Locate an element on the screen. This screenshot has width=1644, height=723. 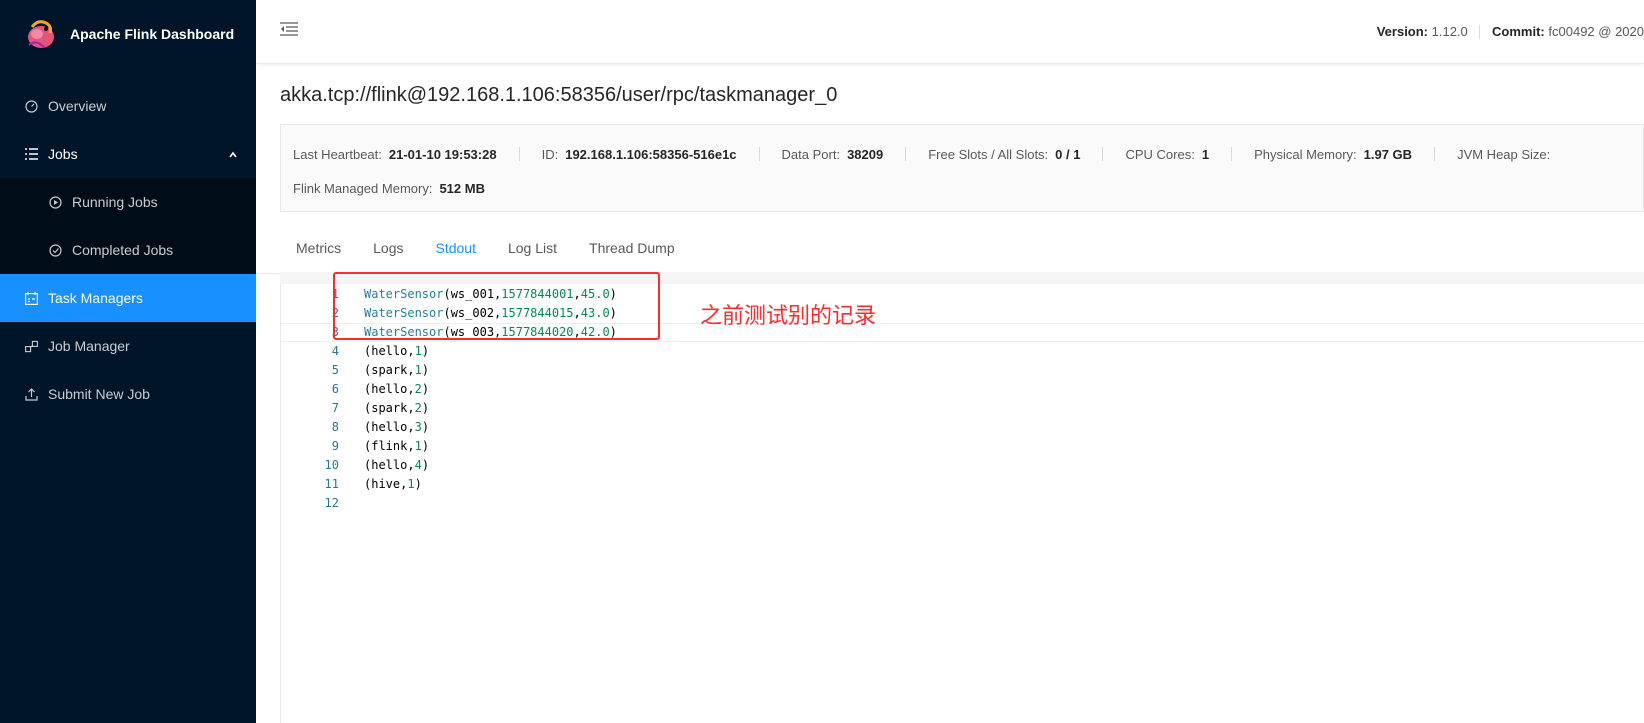
sidebar-item-job-manager: Job Manager is located at coordinates (128, 346).